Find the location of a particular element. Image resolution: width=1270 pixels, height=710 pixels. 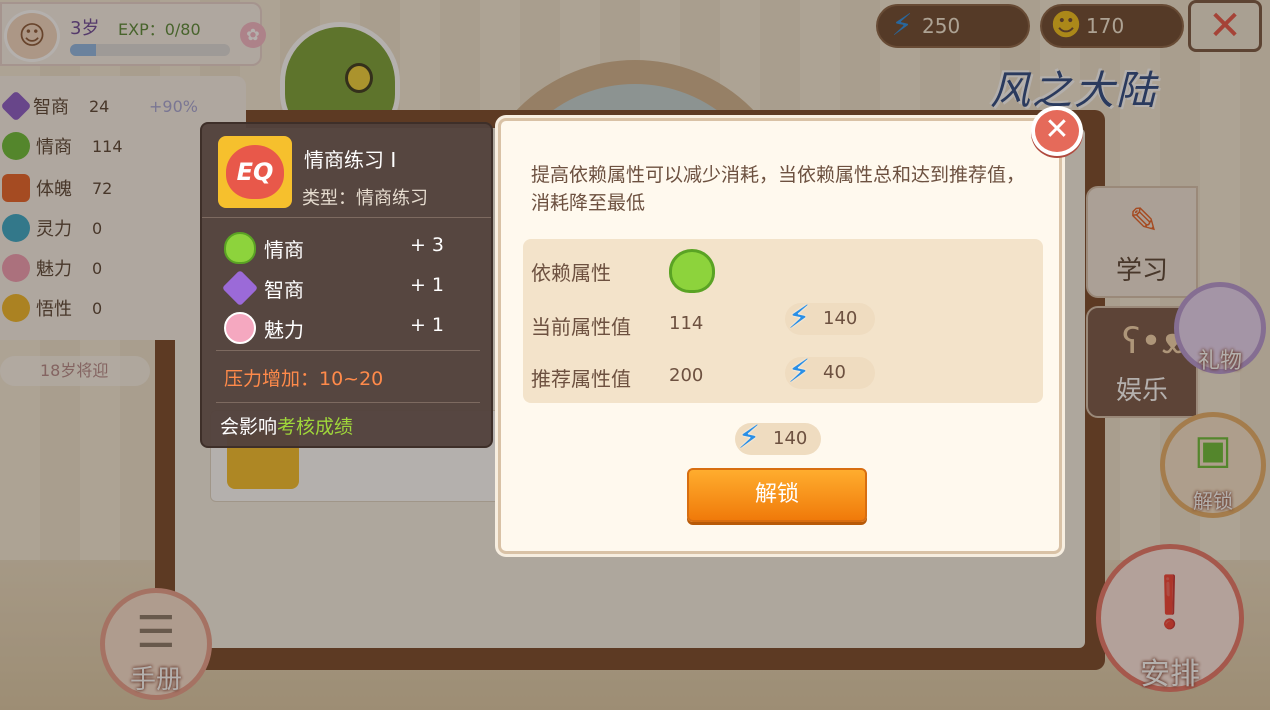

recommended-label: 推荐属性值 is located at coordinates (581, 379).